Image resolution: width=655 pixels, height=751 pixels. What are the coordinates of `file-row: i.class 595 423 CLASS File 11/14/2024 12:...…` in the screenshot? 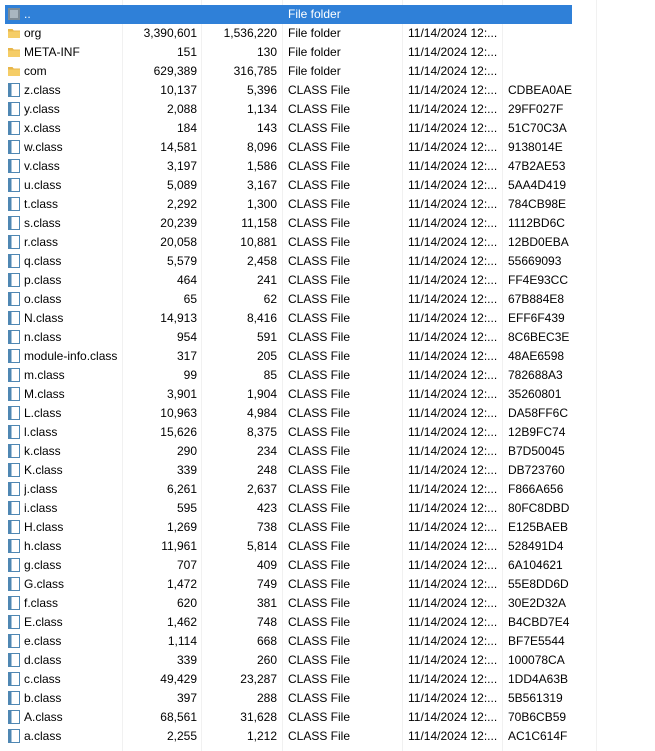 It's located at (327, 508).